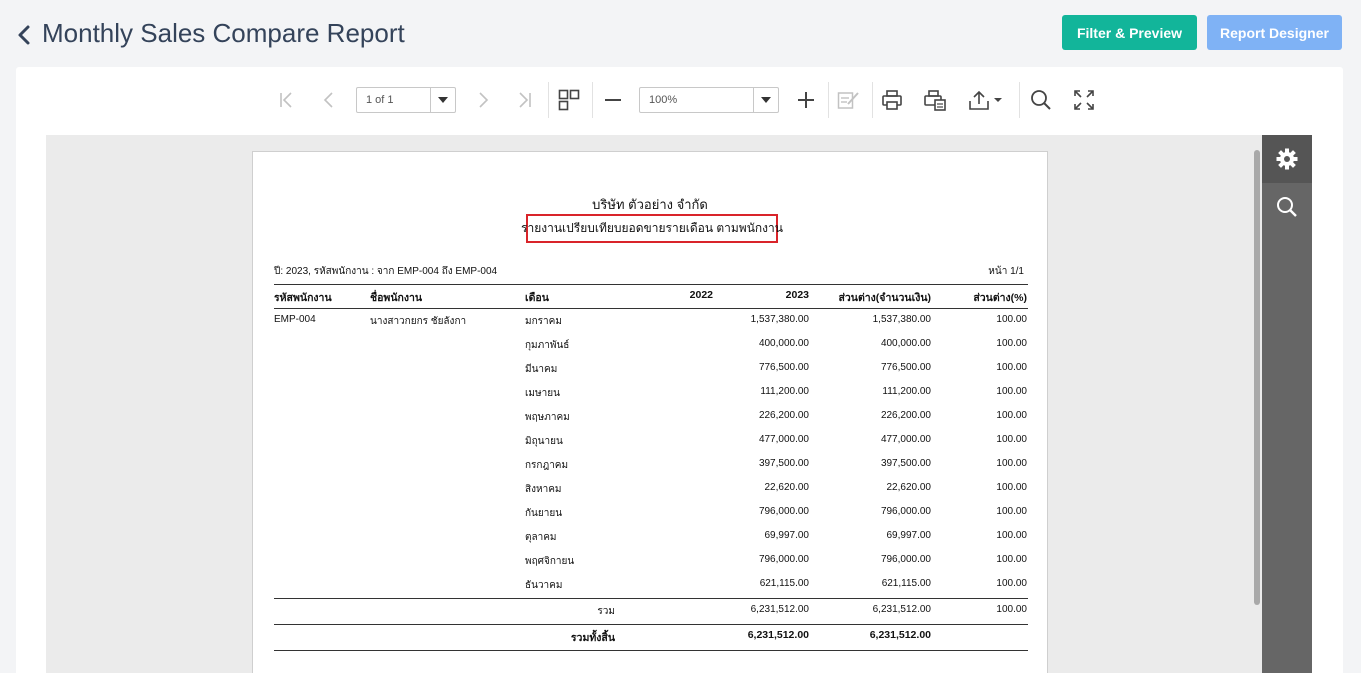 The height and width of the screenshot is (673, 1361). I want to click on vertical-scrollbar, so click(1257, 377).